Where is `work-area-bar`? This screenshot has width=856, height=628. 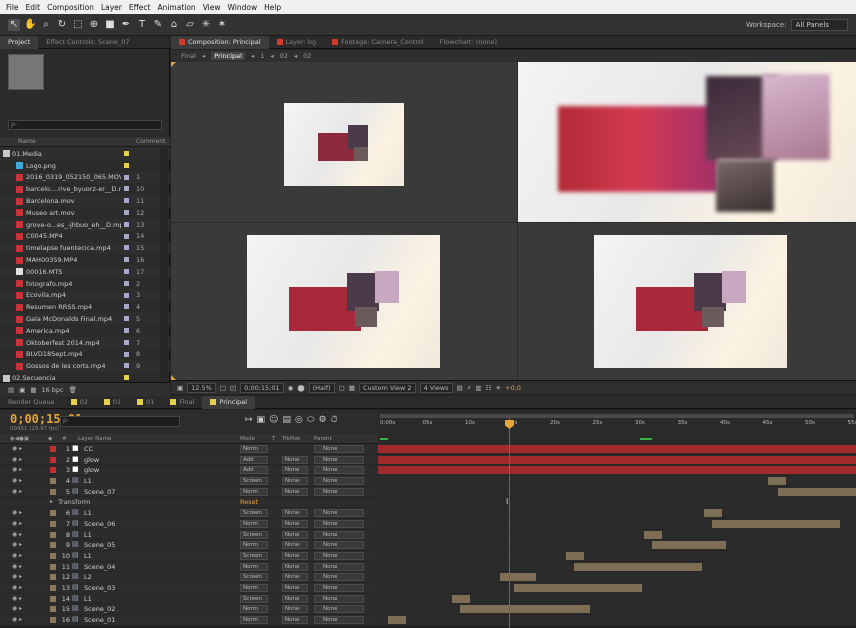
work-area-bar is located at coordinates (617, 416).